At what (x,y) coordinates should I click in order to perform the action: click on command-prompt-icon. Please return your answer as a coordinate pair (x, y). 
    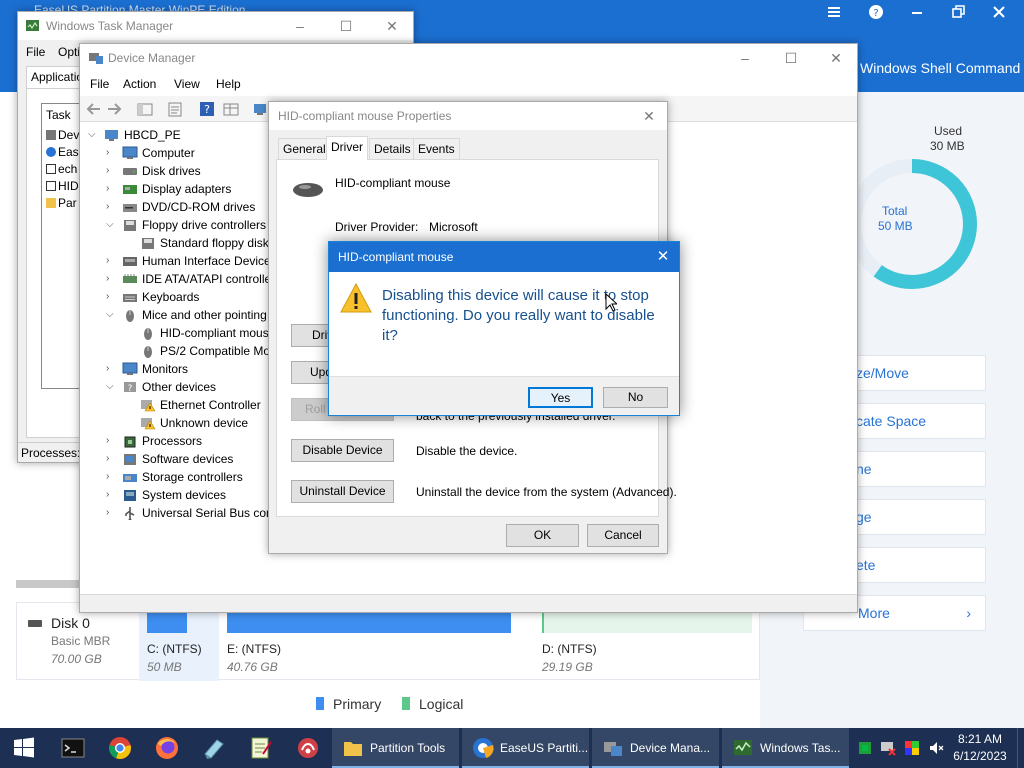
    Looking at the image, I should click on (73, 748).